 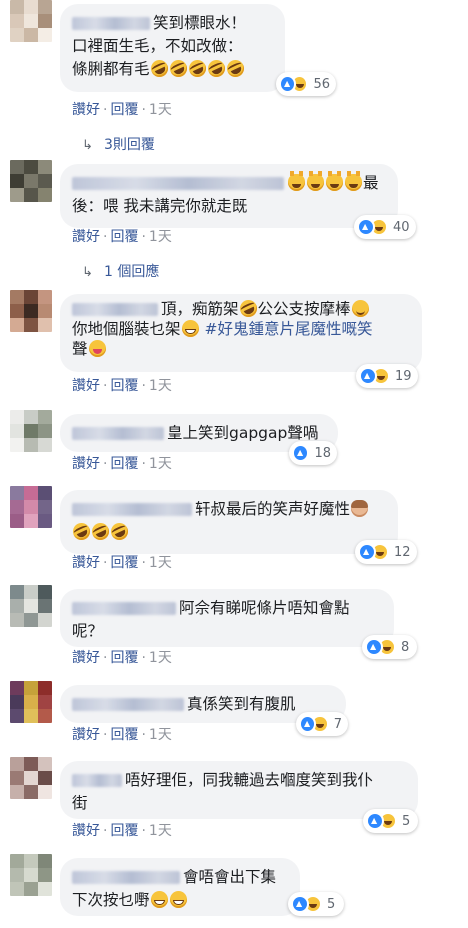 I want to click on reaction-summary: 40, so click(x=385, y=227).